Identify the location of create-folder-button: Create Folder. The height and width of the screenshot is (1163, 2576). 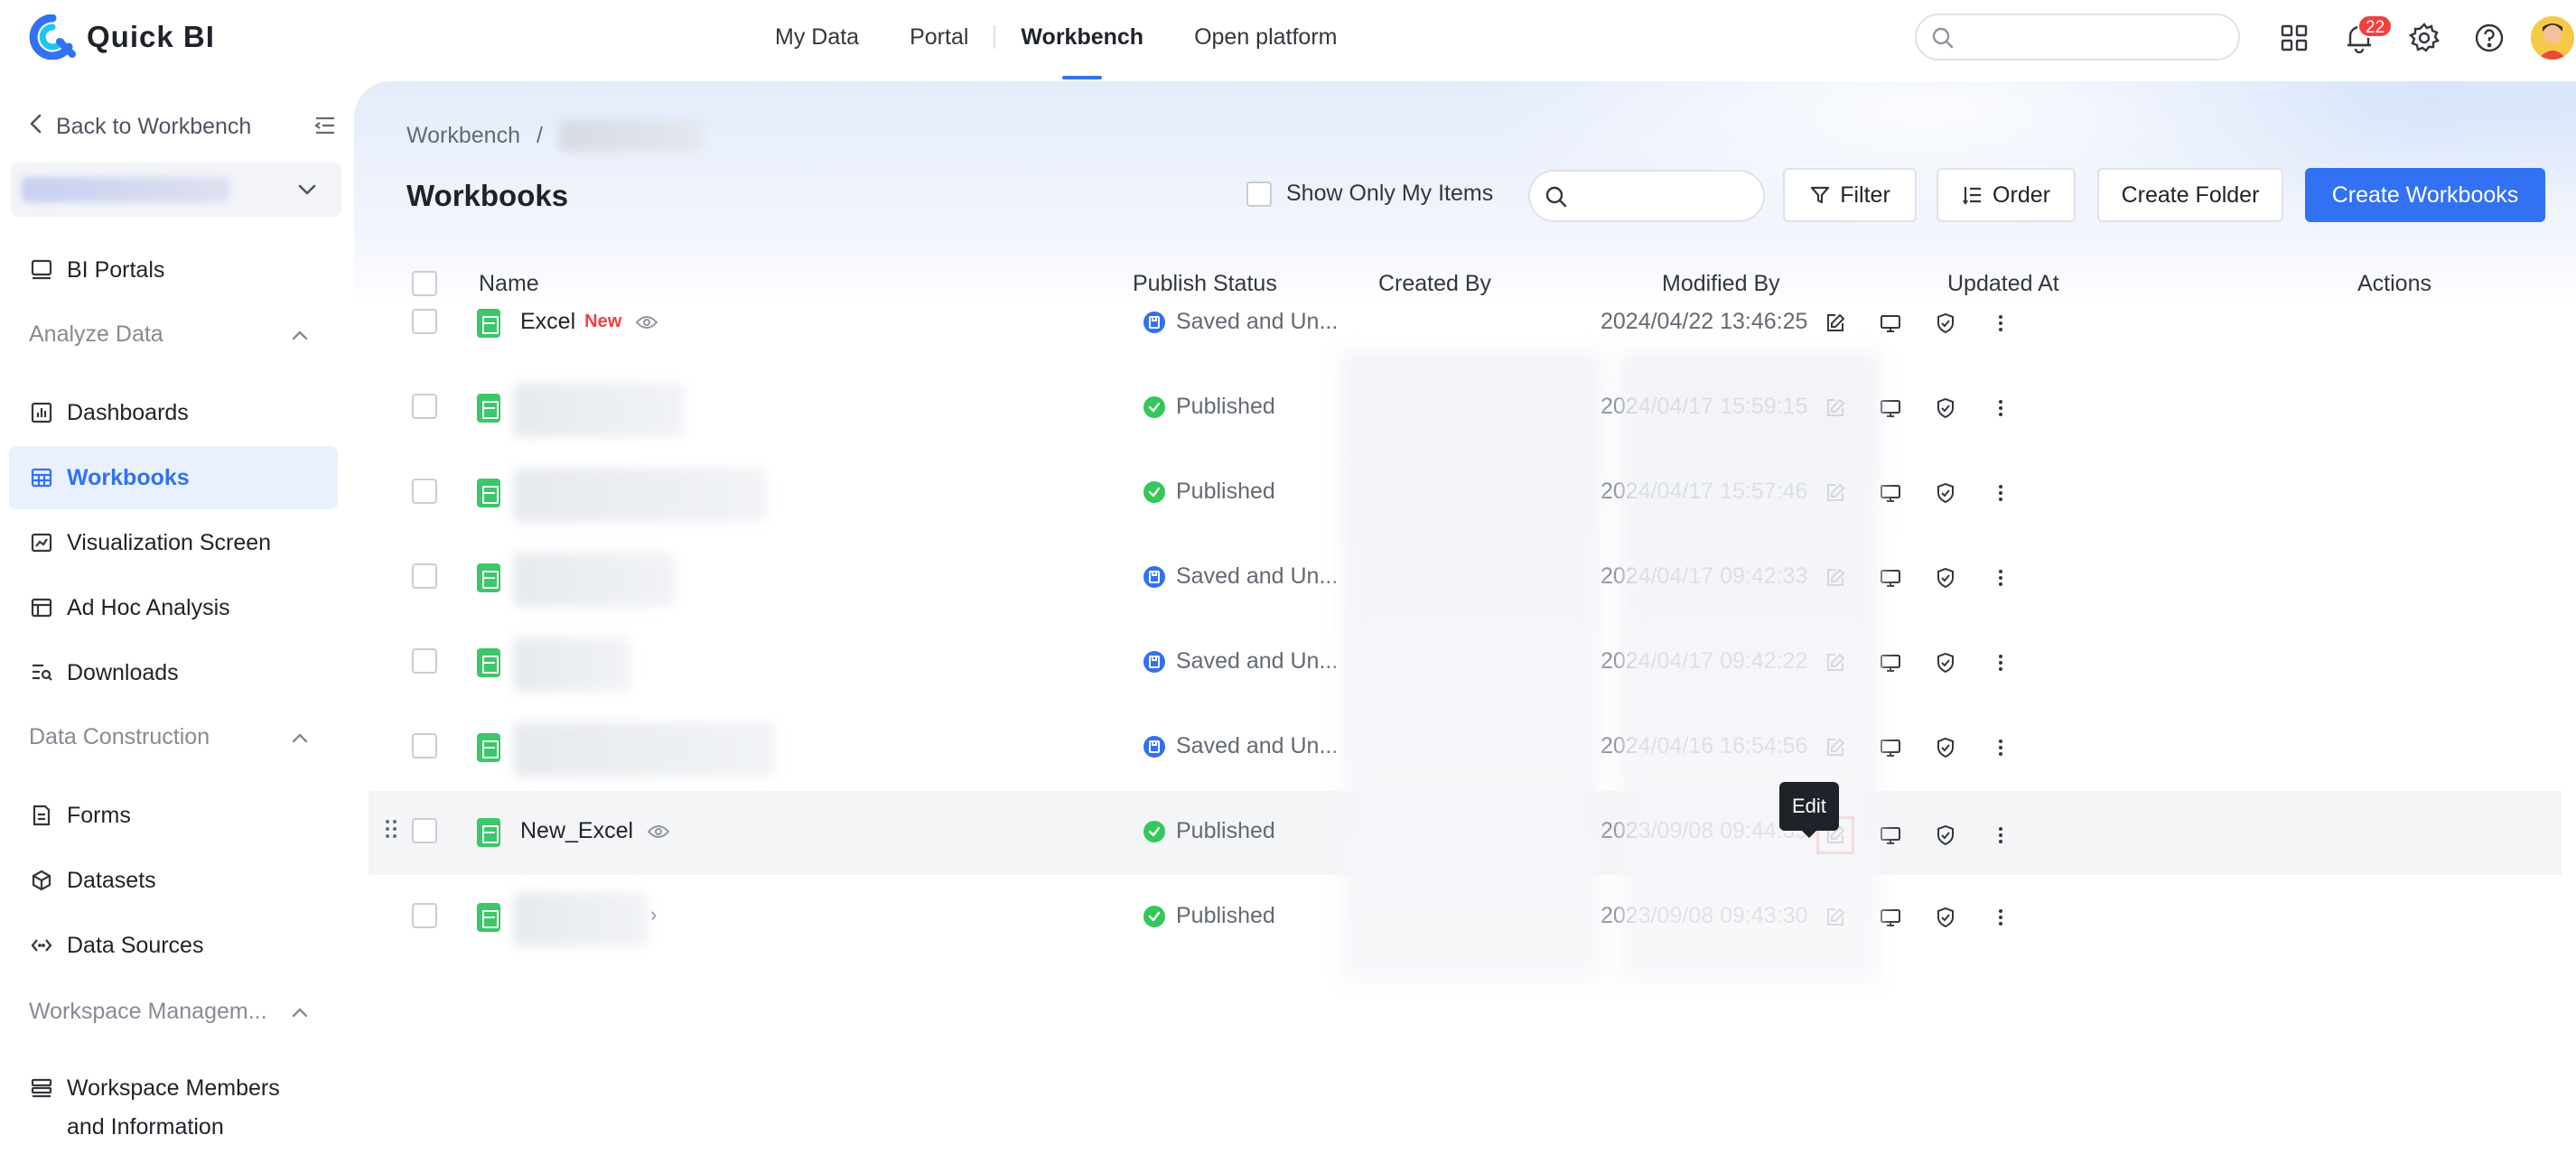
(2190, 195).